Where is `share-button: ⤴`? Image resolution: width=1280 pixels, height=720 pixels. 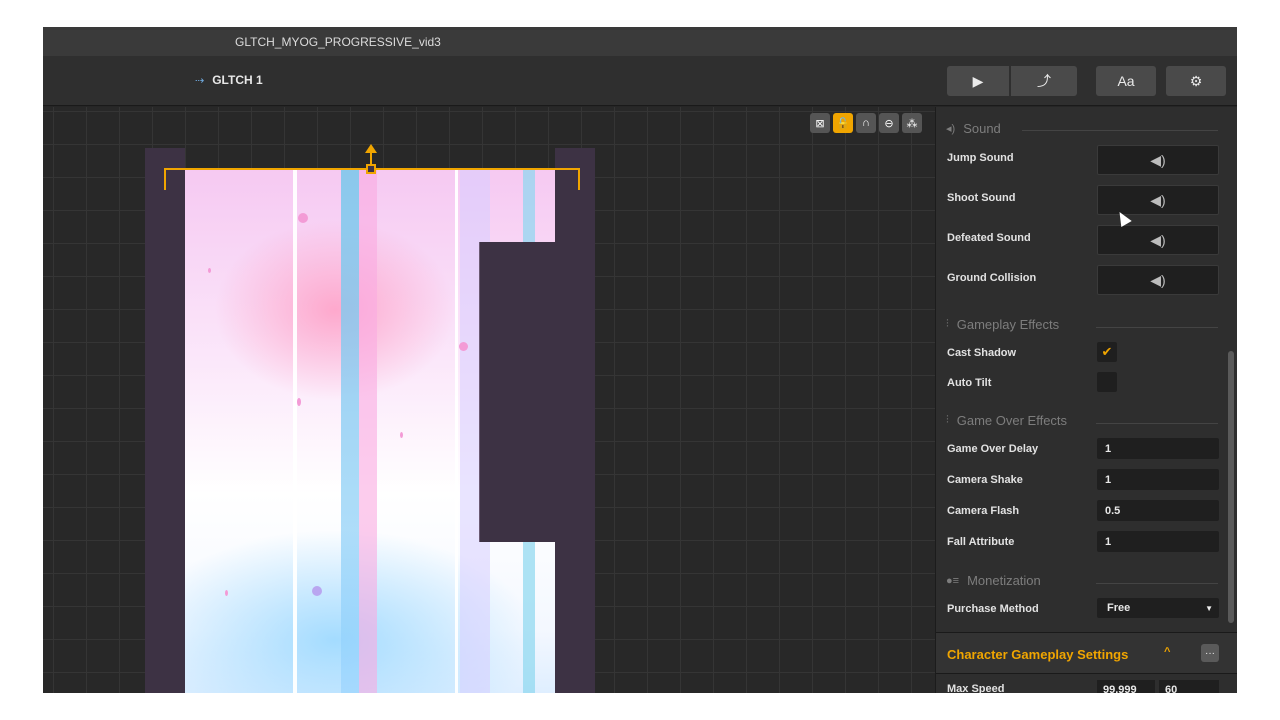 share-button: ⤴ is located at coordinates (1044, 81).